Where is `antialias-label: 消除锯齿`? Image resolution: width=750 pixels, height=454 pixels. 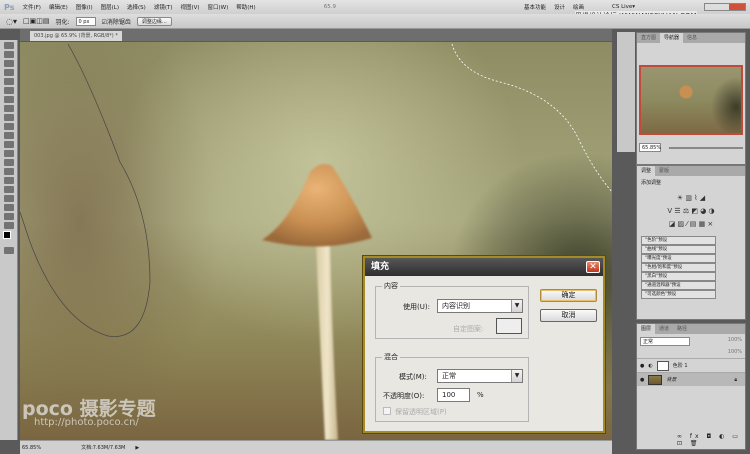 antialias-label: 消除锯齿 is located at coordinates (118, 22).